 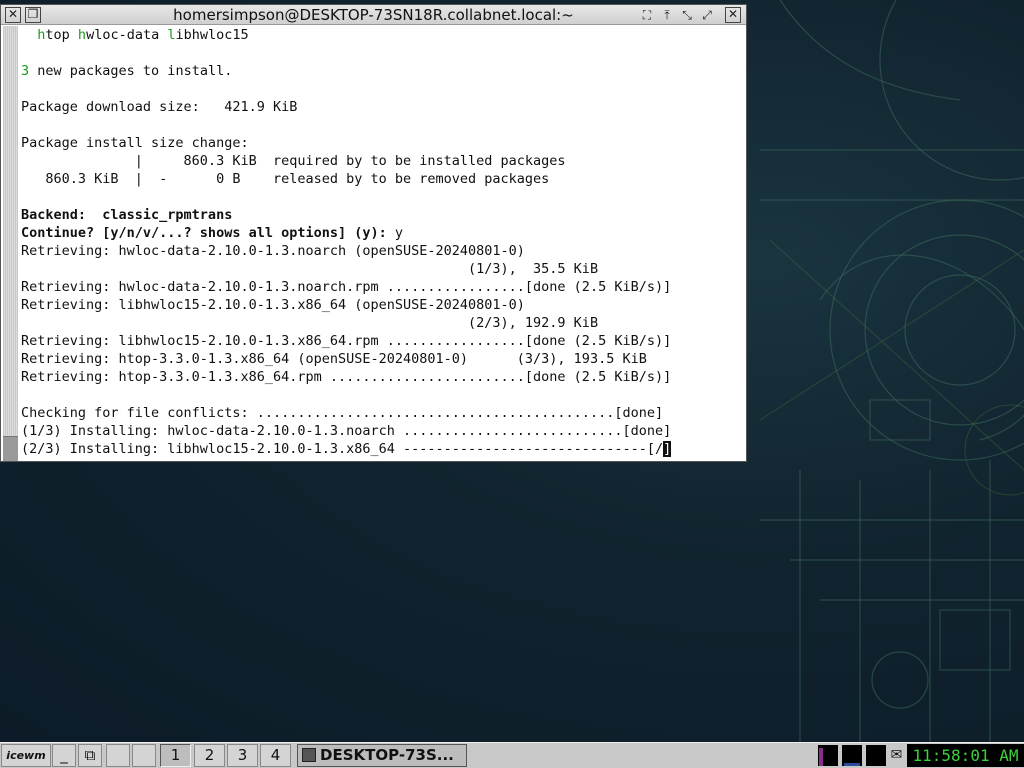 I want to click on terminal-line: Package install size change:, so click(x=383, y=143).